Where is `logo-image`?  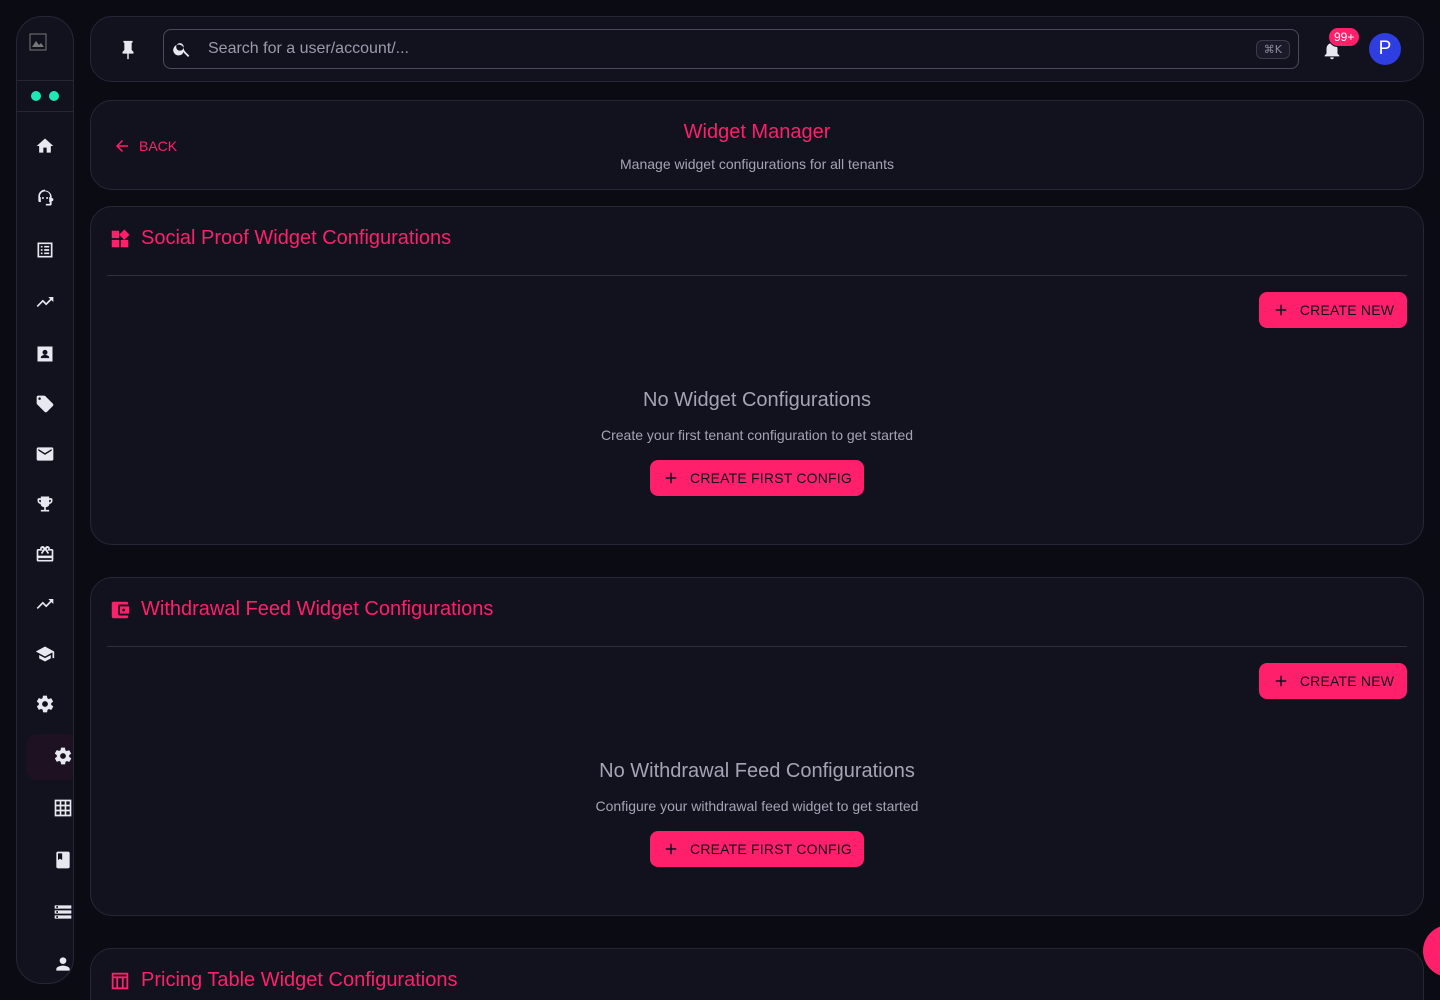 logo-image is located at coordinates (38, 42).